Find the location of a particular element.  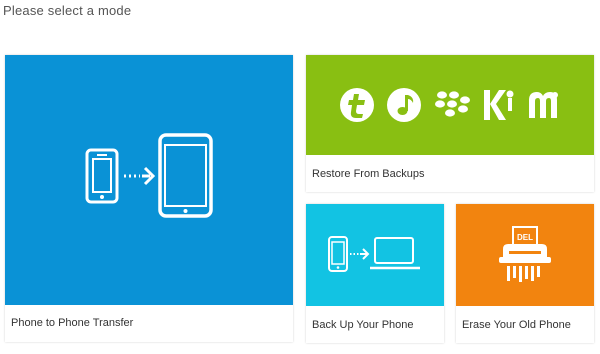

backup-tile-art is located at coordinates (375, 255).